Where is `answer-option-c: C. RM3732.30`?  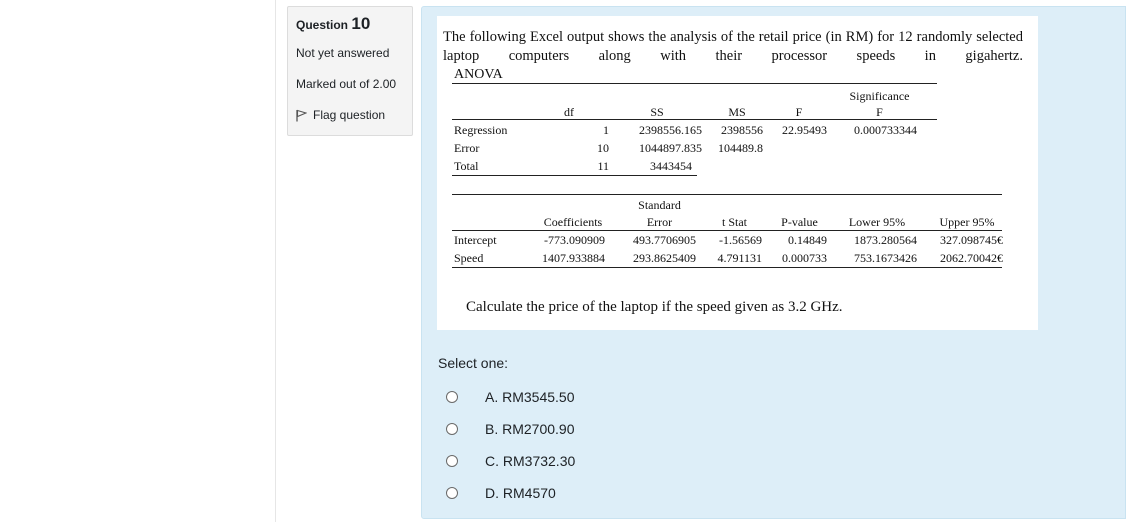
answer-option-c: C. RM3732.30 is located at coordinates (506, 461).